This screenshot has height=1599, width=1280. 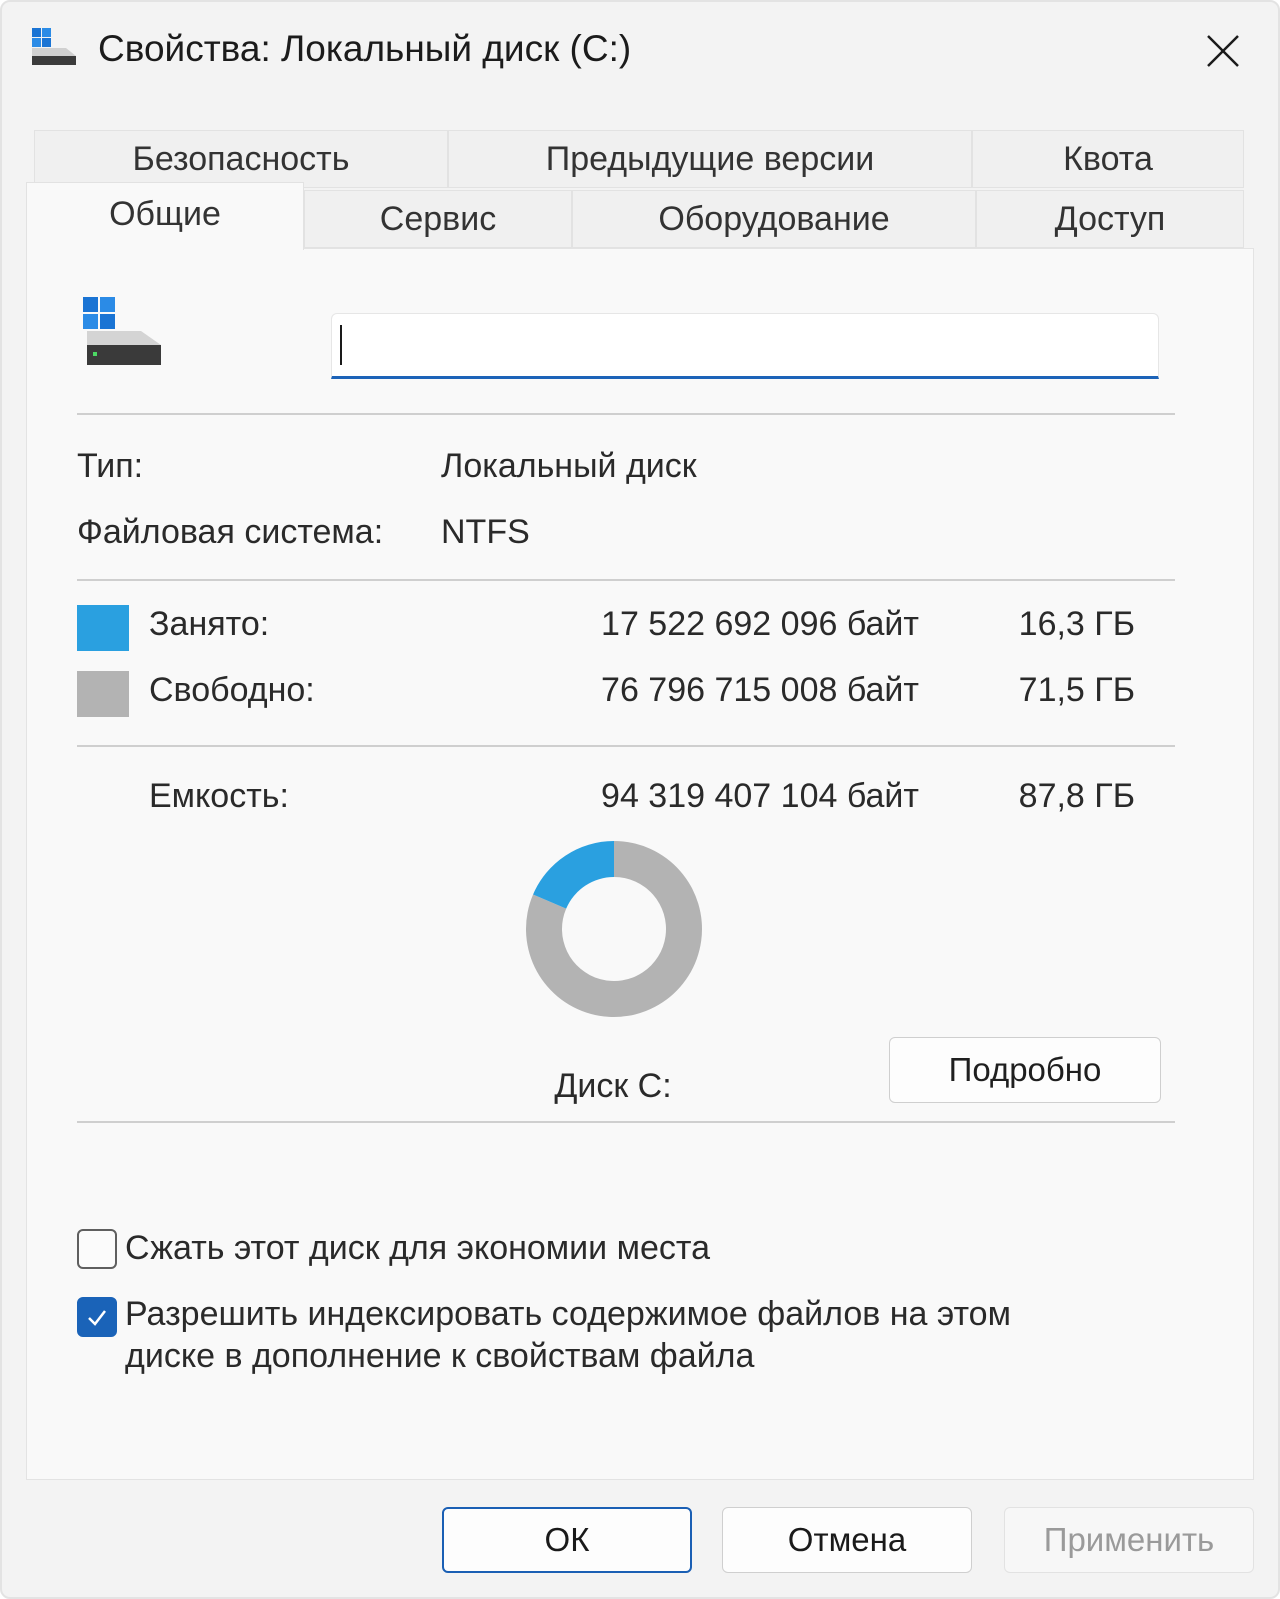 I want to click on apply-button-label: Применить, so click(x=1129, y=1539).